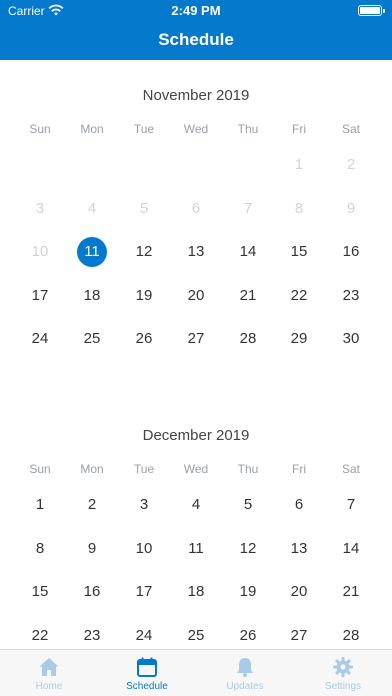 The height and width of the screenshot is (696, 392). Describe the element at coordinates (92, 252) in the screenshot. I see `selected-day: 11` at that location.